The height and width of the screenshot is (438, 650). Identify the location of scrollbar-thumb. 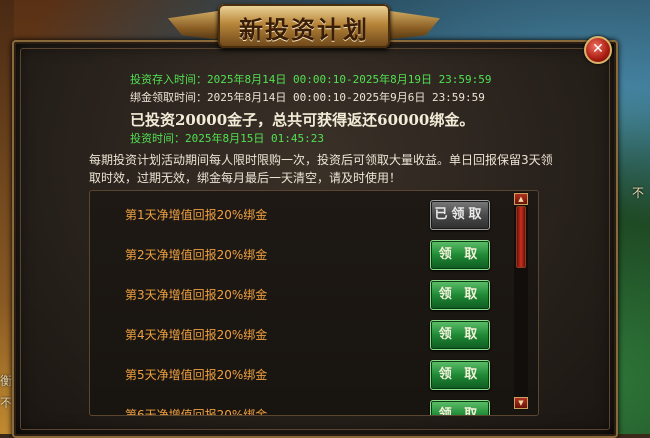
(521, 237).